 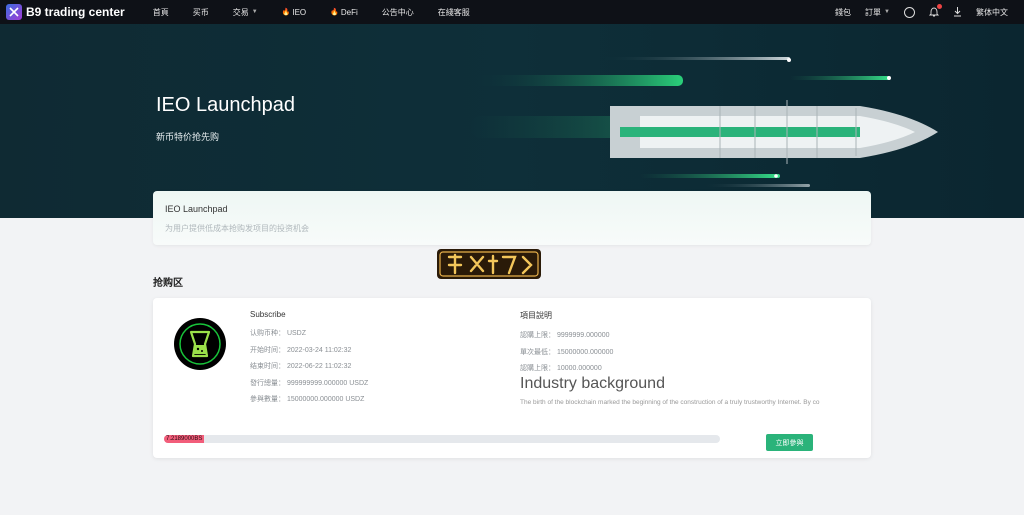 I want to click on nav-label: 交易, so click(x=240, y=12).